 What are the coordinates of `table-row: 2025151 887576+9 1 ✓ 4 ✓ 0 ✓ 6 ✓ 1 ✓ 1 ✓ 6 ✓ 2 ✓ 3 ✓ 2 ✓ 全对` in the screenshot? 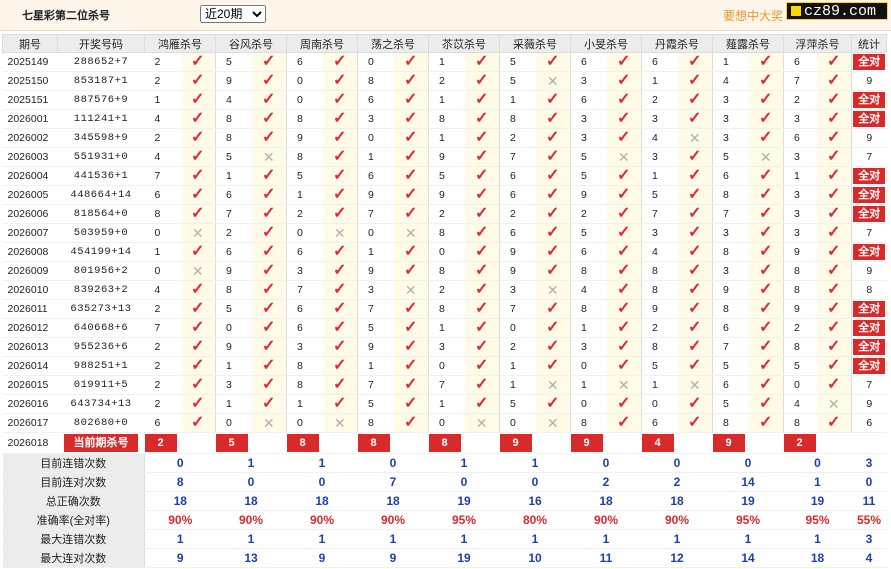 It's located at (444, 100).